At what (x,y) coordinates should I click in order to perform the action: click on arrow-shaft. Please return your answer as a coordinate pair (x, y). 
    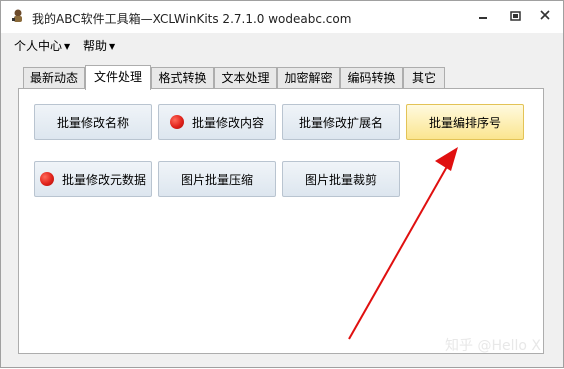
    Looking at the image, I should click on (399, 251).